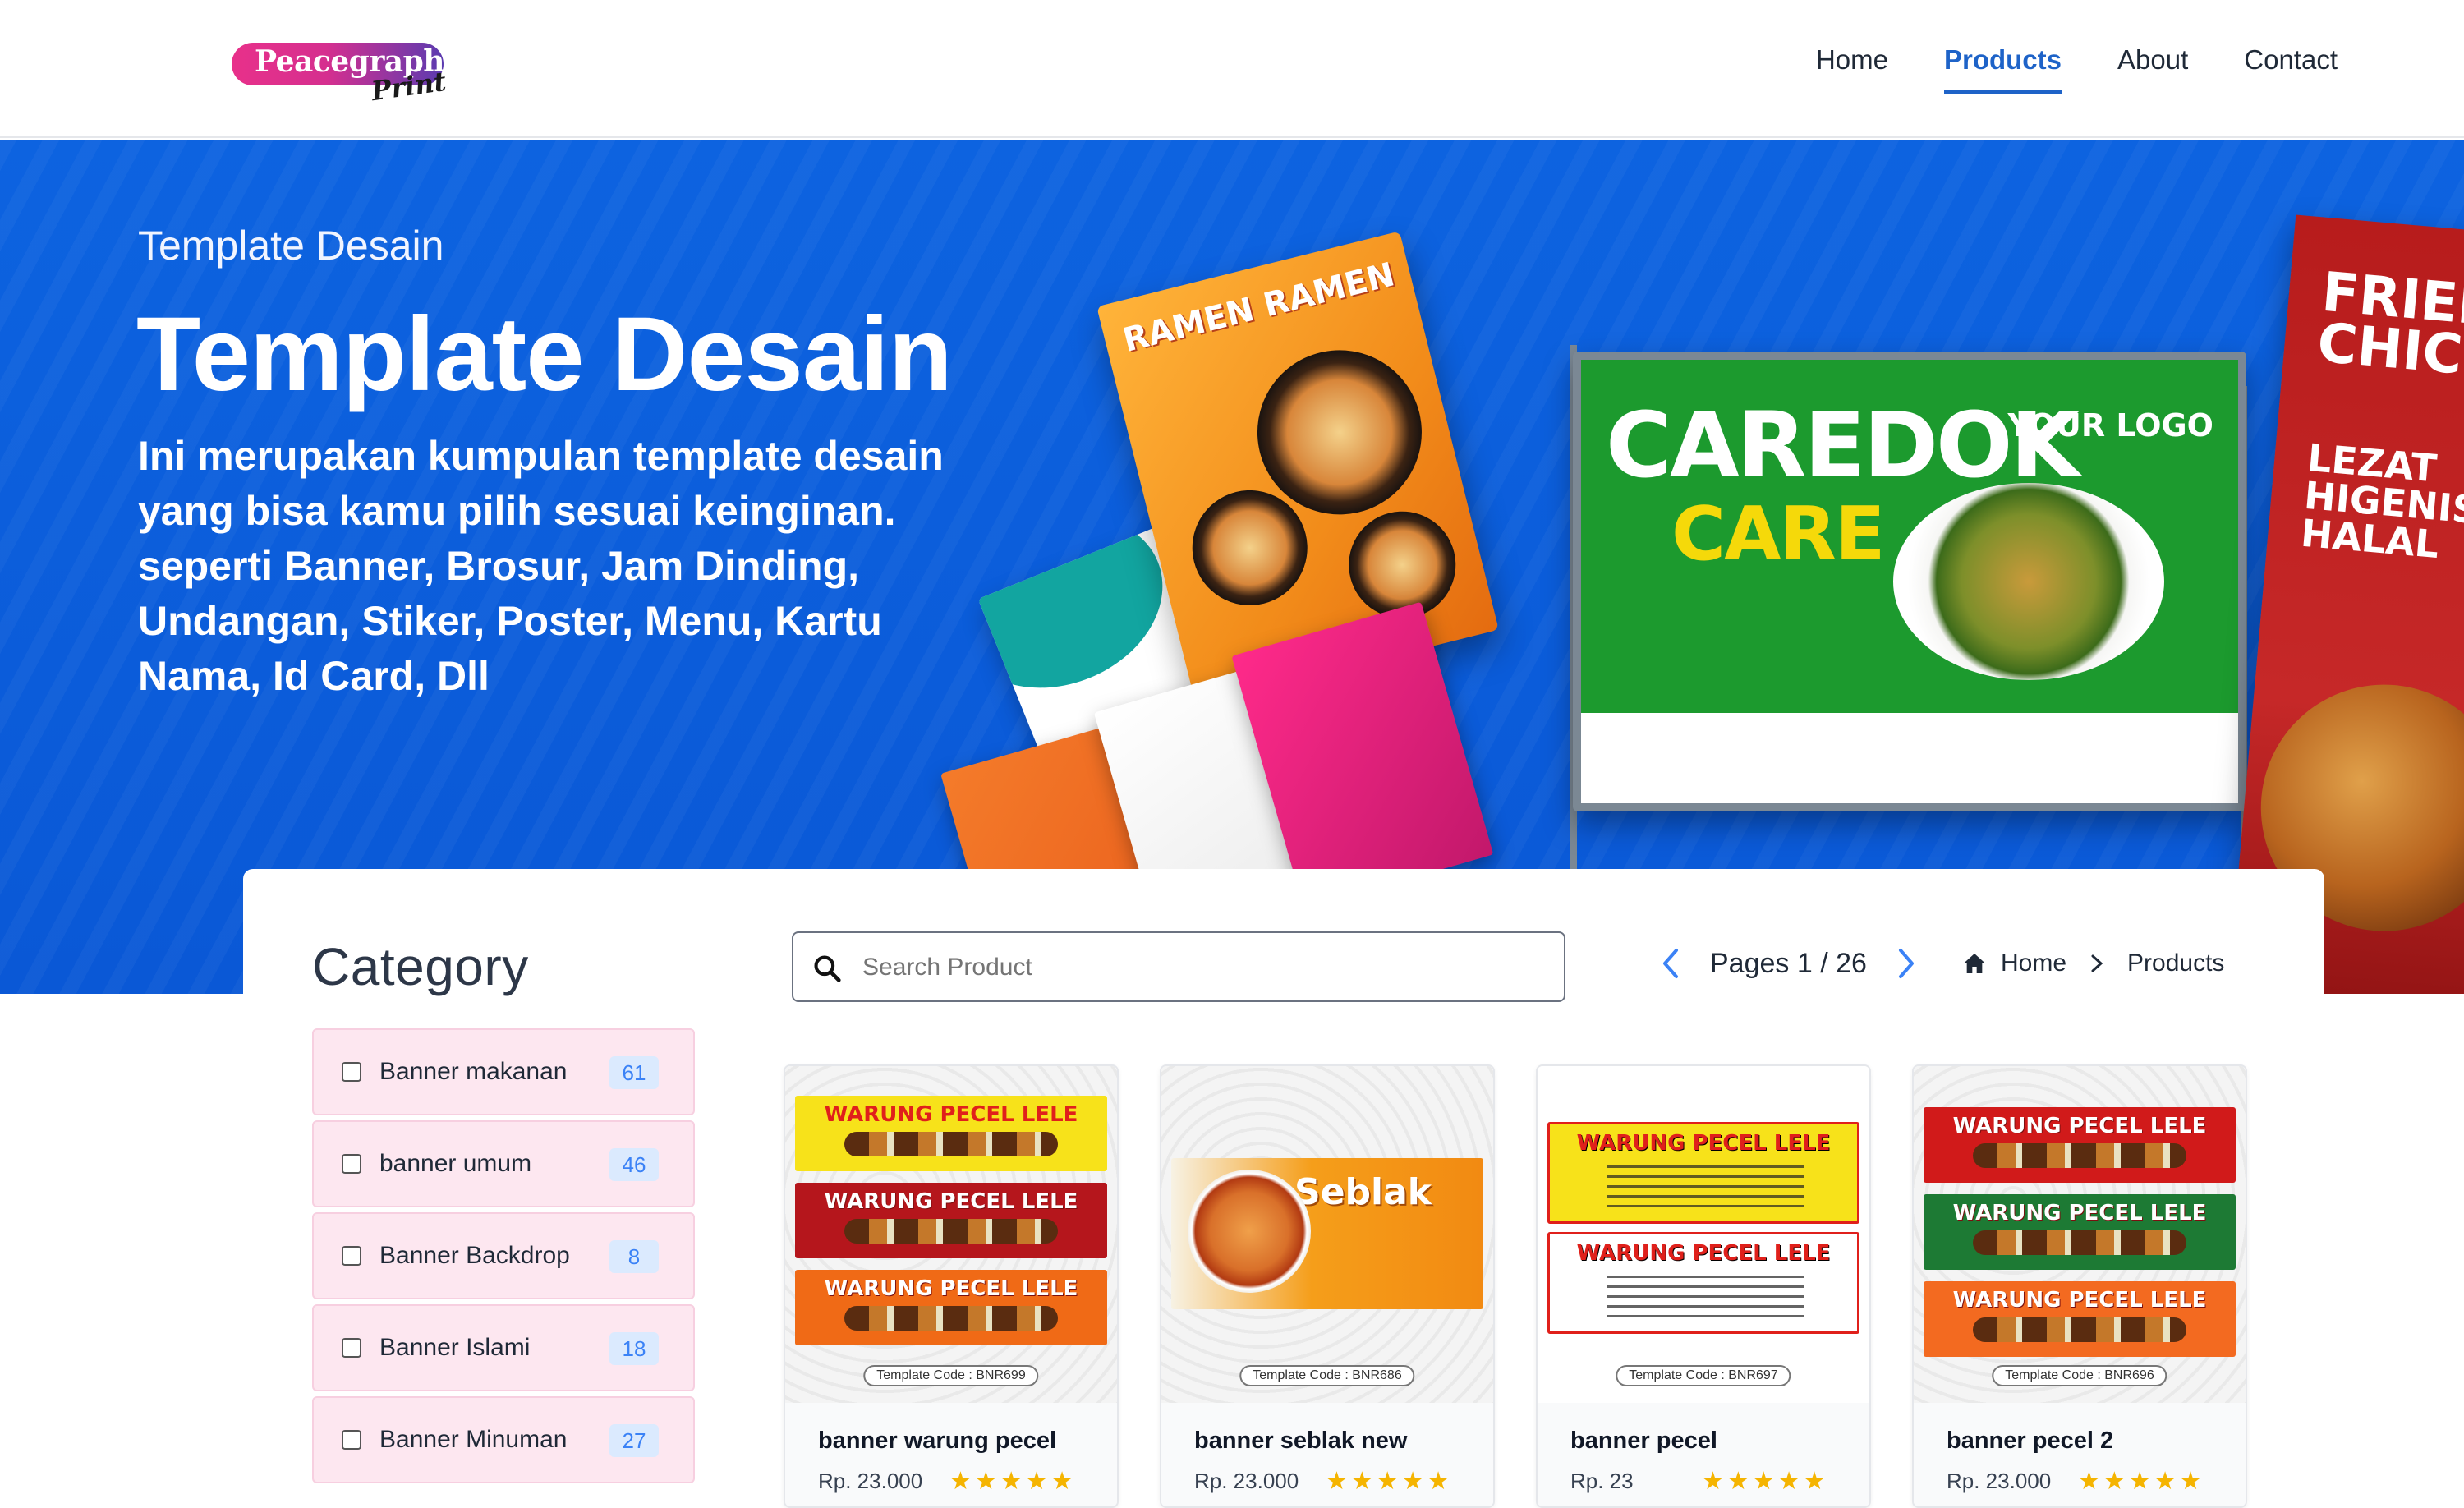 The height and width of the screenshot is (1508, 2464). What do you see at coordinates (1852, 69) in the screenshot?
I see `nav-home: Home` at bounding box center [1852, 69].